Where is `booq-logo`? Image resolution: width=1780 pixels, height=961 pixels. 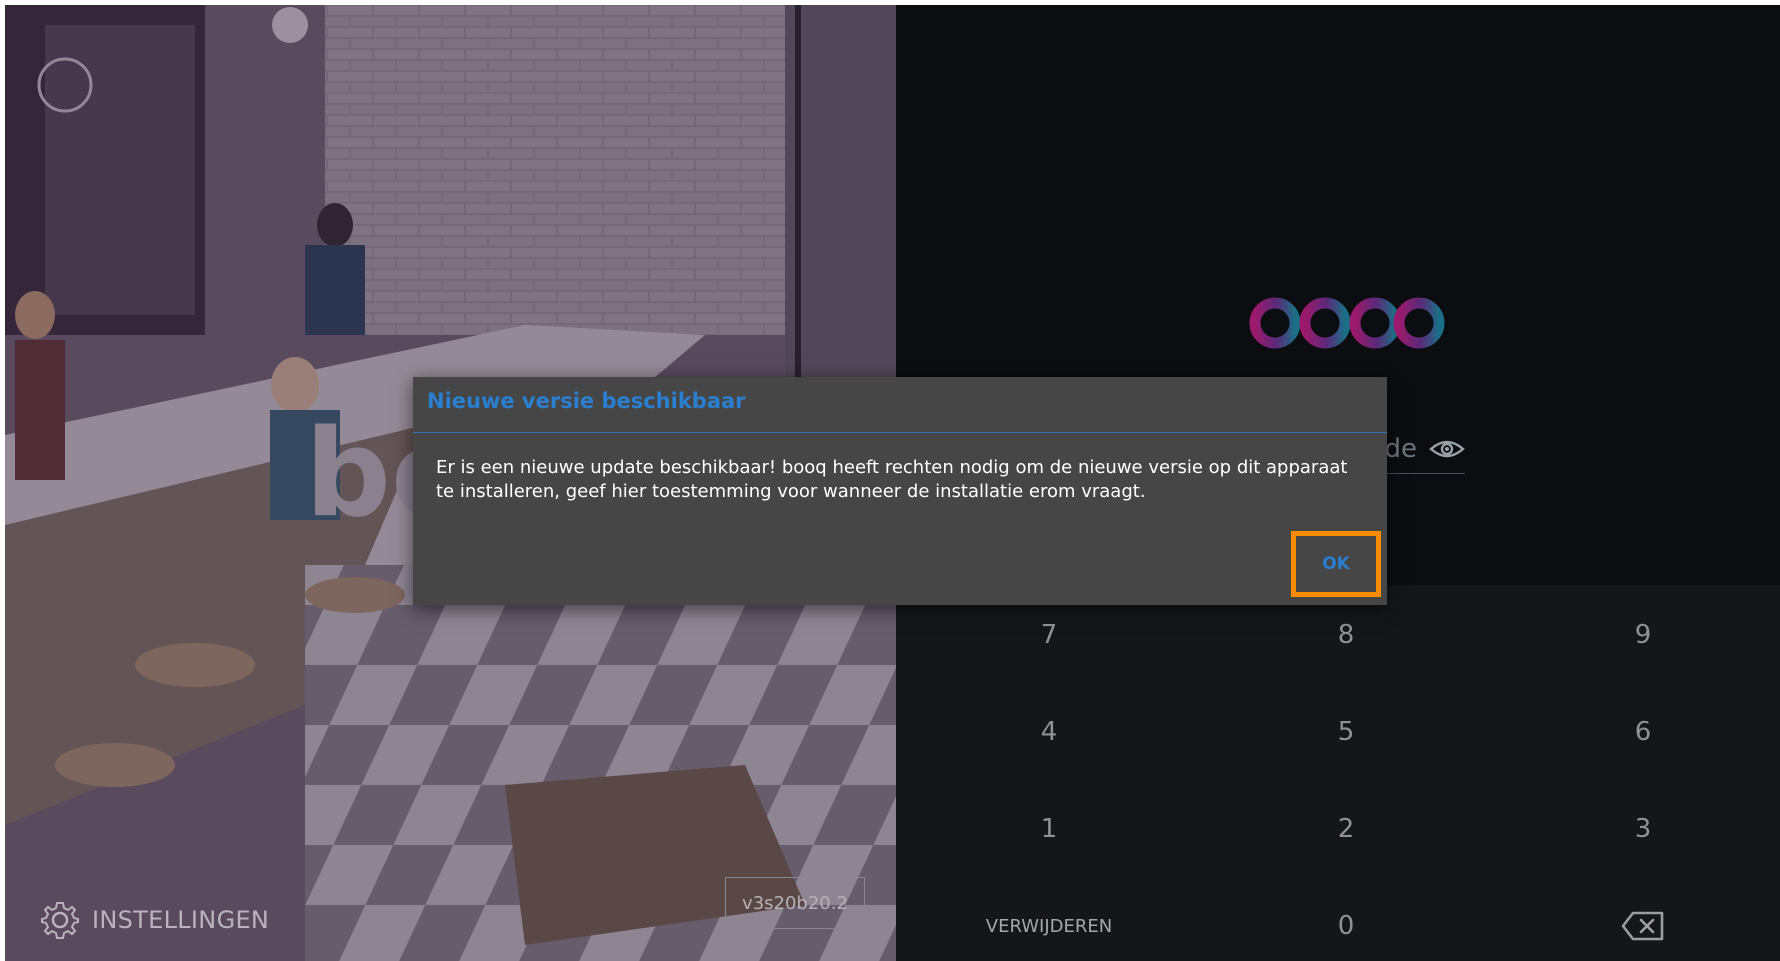
booq-logo is located at coordinates (1347, 325).